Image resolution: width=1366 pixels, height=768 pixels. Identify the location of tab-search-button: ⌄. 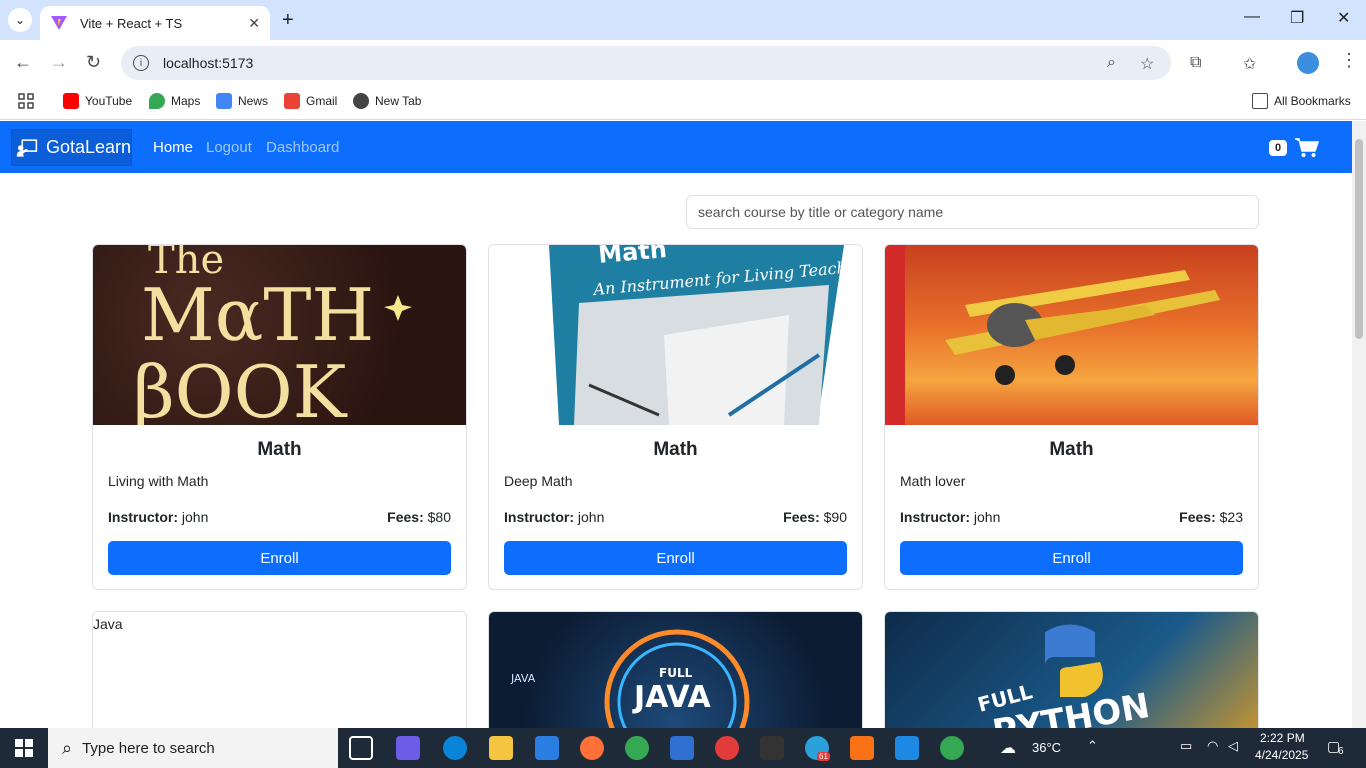
(20, 20).